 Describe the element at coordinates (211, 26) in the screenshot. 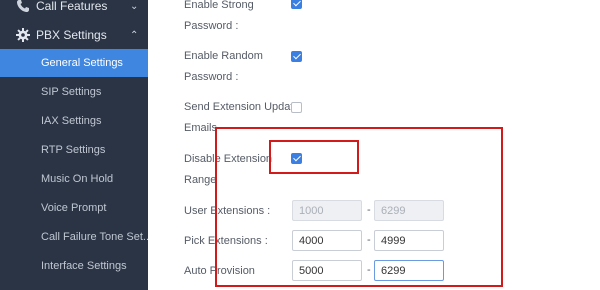

I see `enable-strong-password-label-2: Password :` at that location.